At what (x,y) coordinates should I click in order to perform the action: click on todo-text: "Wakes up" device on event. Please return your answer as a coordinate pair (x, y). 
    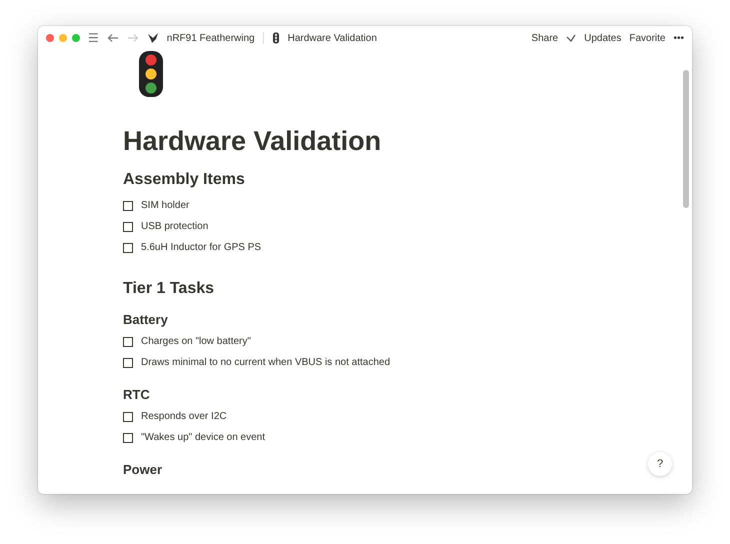
    Looking at the image, I should click on (203, 437).